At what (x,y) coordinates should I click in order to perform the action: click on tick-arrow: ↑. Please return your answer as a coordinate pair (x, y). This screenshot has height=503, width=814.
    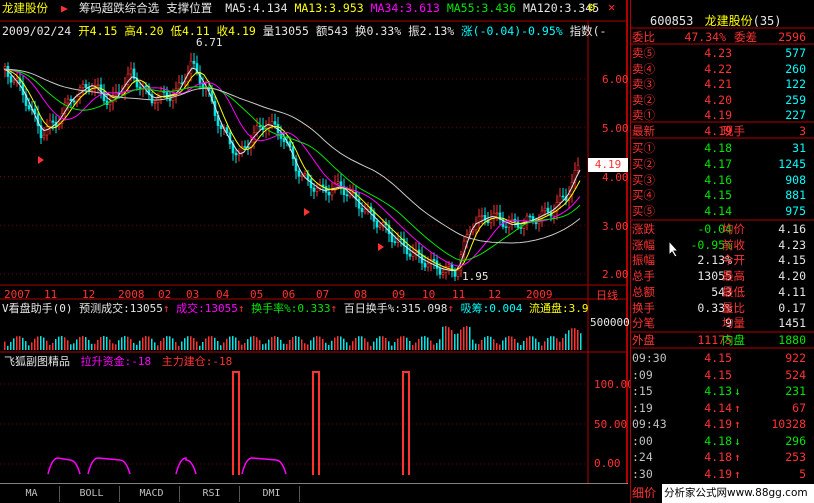
    Looking at the image, I should click on (737, 407).